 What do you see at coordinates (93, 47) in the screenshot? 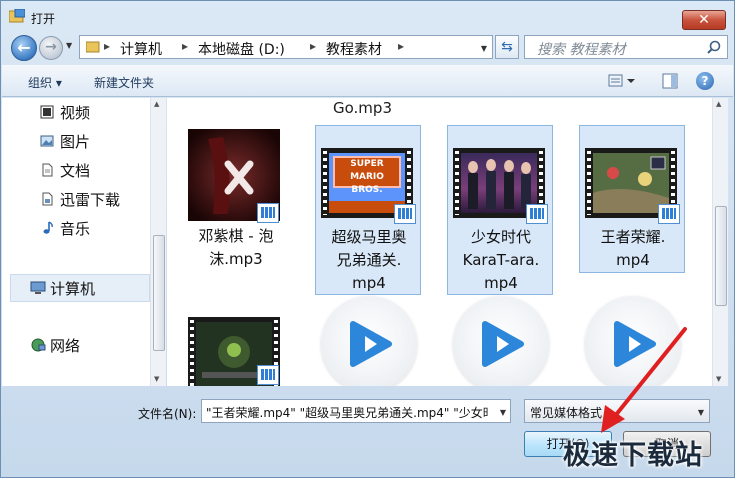
I see `folder-icon` at bounding box center [93, 47].